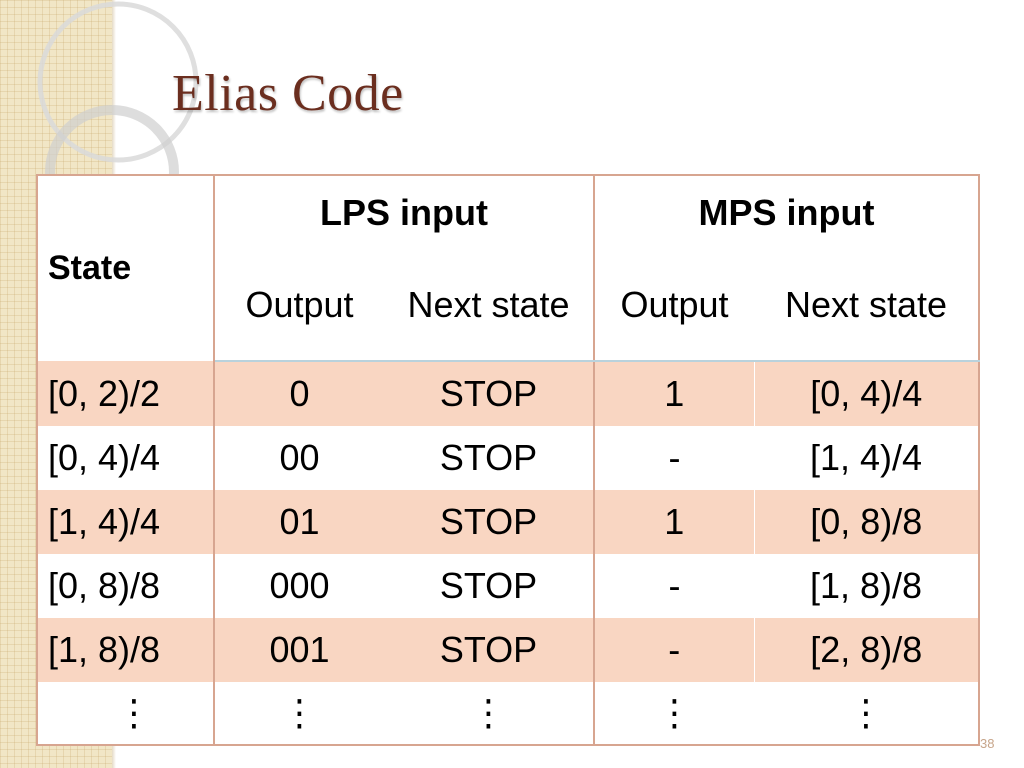 The width and height of the screenshot is (1024, 768). Describe the element at coordinates (866, 393) in the screenshot. I see `cell-mps-next: [0, 4)/4` at that location.